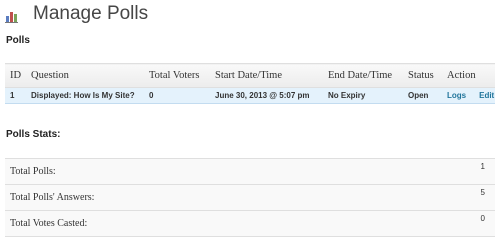  I want to click on poll-end-date: No Expiry, so click(363, 95).